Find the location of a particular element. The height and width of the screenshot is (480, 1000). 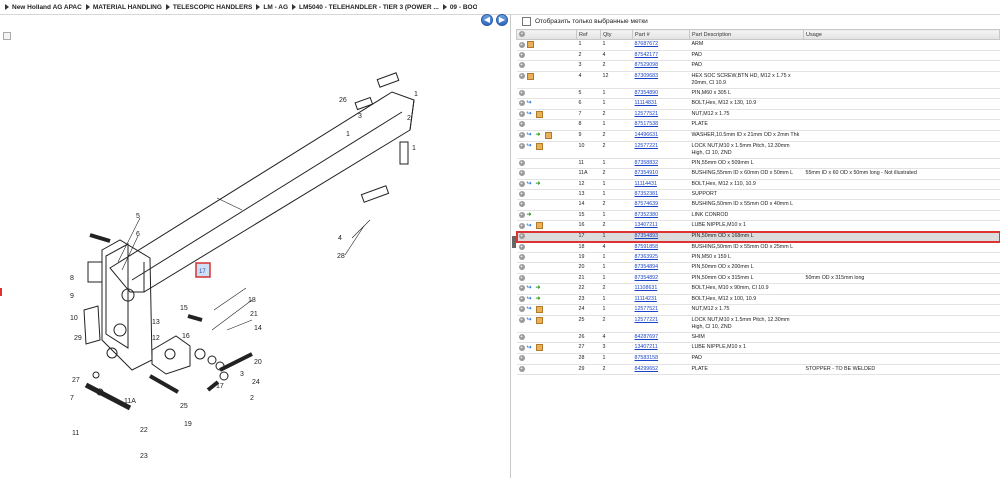

callout-label: 11A is located at coordinates (130, 401).